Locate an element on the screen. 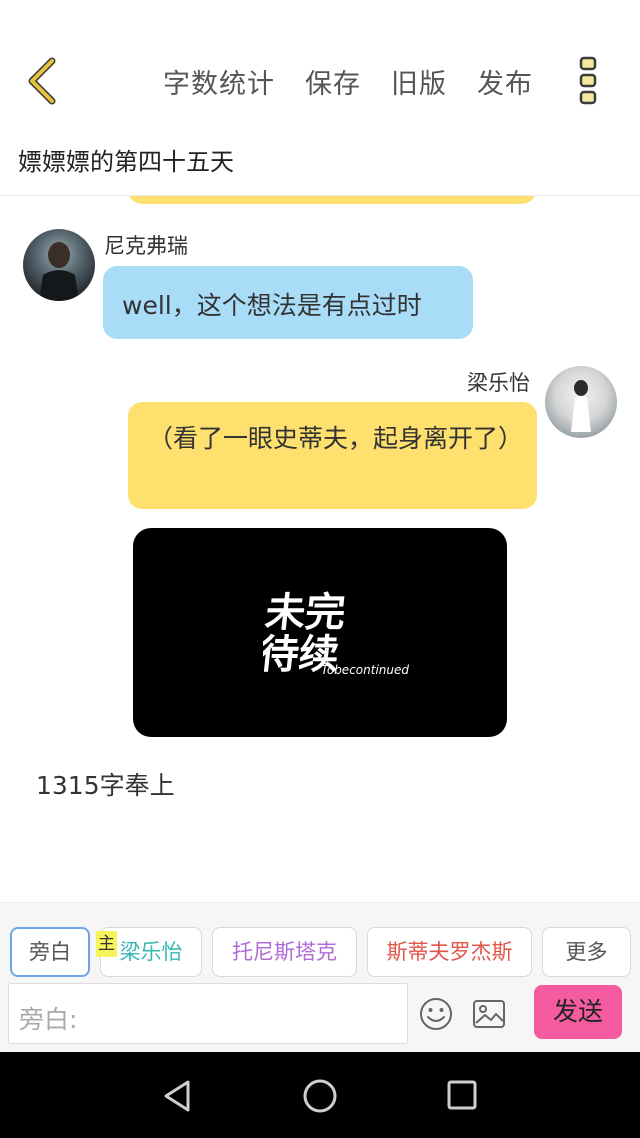 The height and width of the screenshot is (1138, 640). role-tab-steve-rogers: 斯蒂夫罗杰斯 is located at coordinates (449, 952).